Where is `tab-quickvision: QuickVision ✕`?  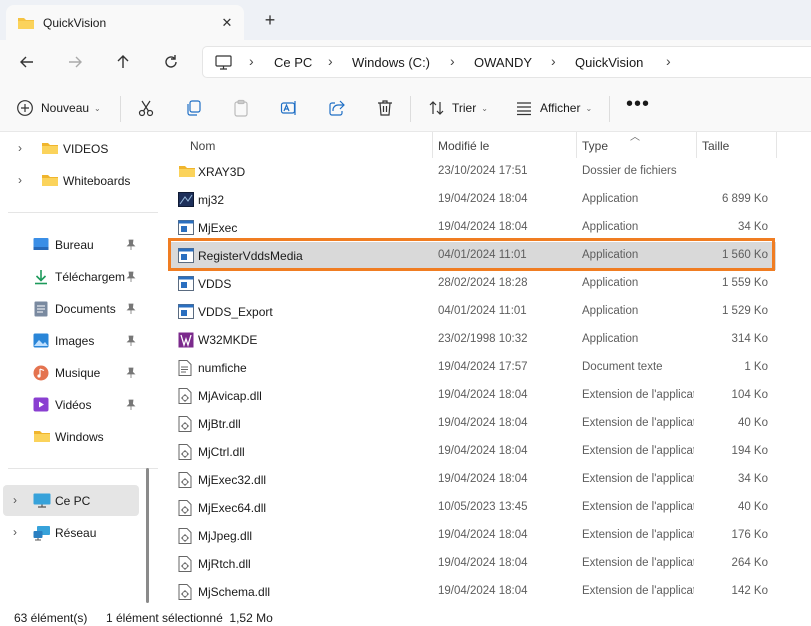
tab-quickvision: QuickVision ✕ is located at coordinates (125, 22).